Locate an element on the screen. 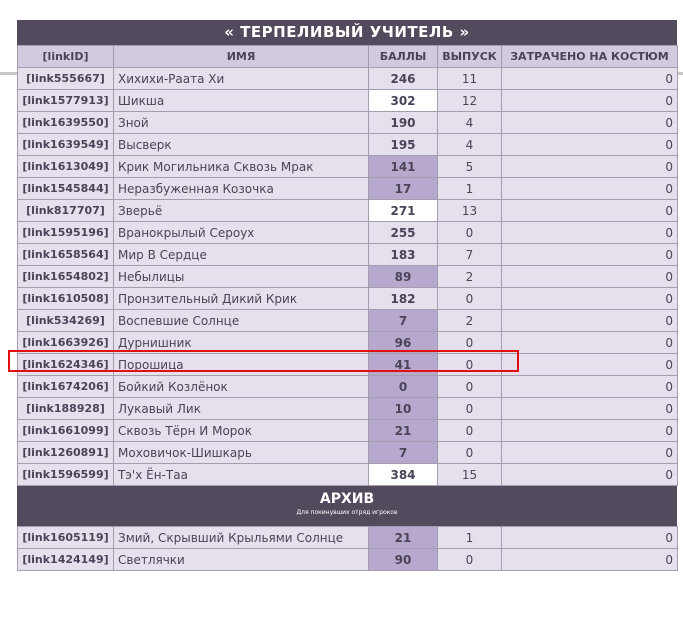 The width and height of the screenshot is (683, 617). table-row: [link555667] Хихихи-Раата Хи 246 11 0 is located at coordinates (347, 78).